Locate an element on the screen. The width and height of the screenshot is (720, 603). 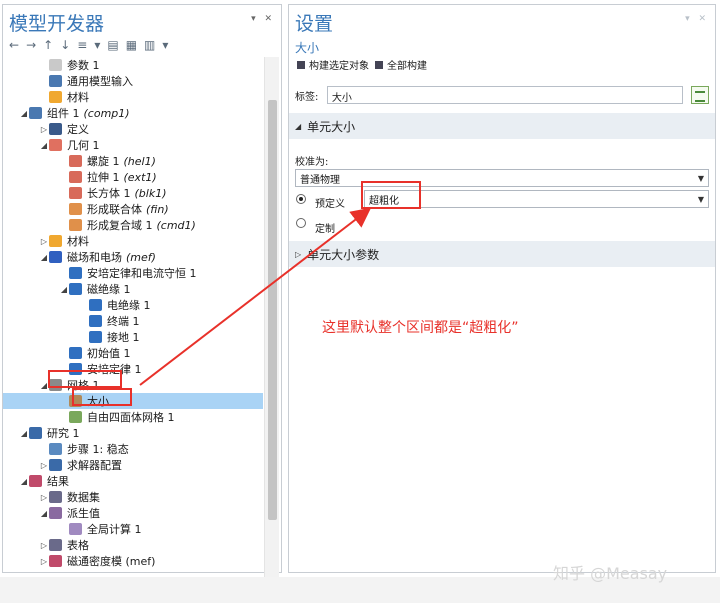
build-all-button: 全部构建 is located at coordinates (401, 64).